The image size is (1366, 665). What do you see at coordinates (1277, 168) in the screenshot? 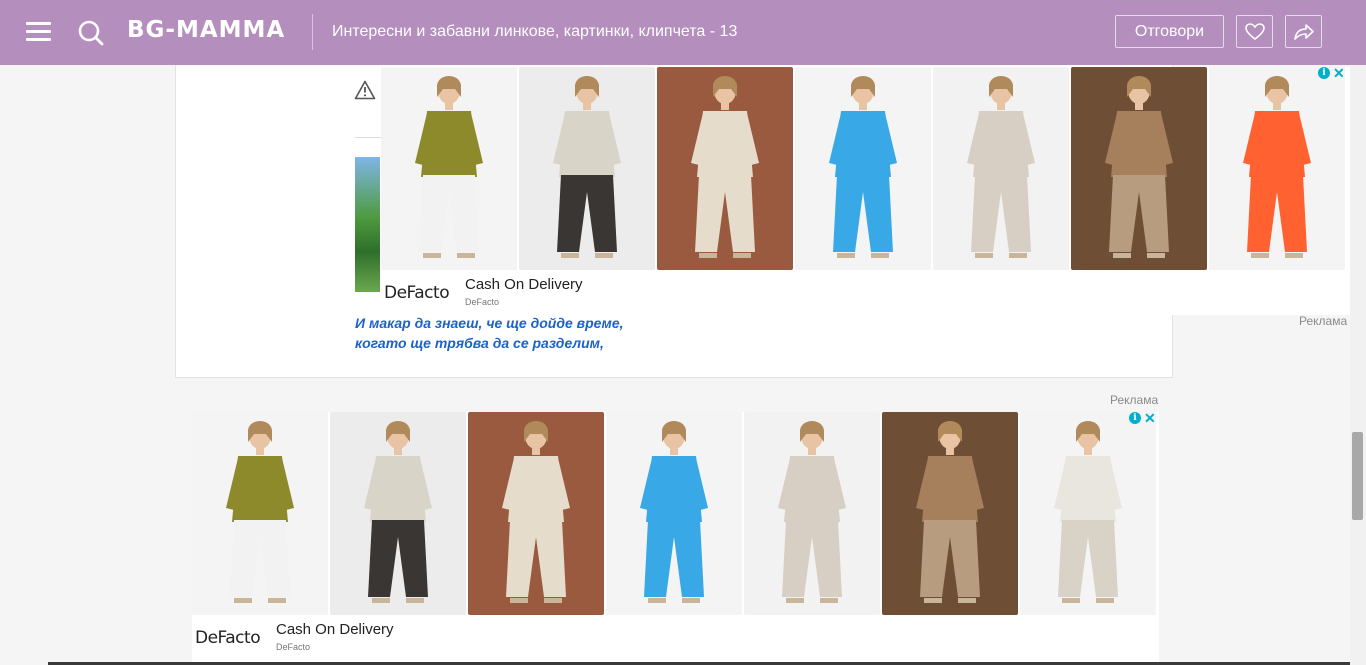
I see `ad-product-orange-dress` at bounding box center [1277, 168].